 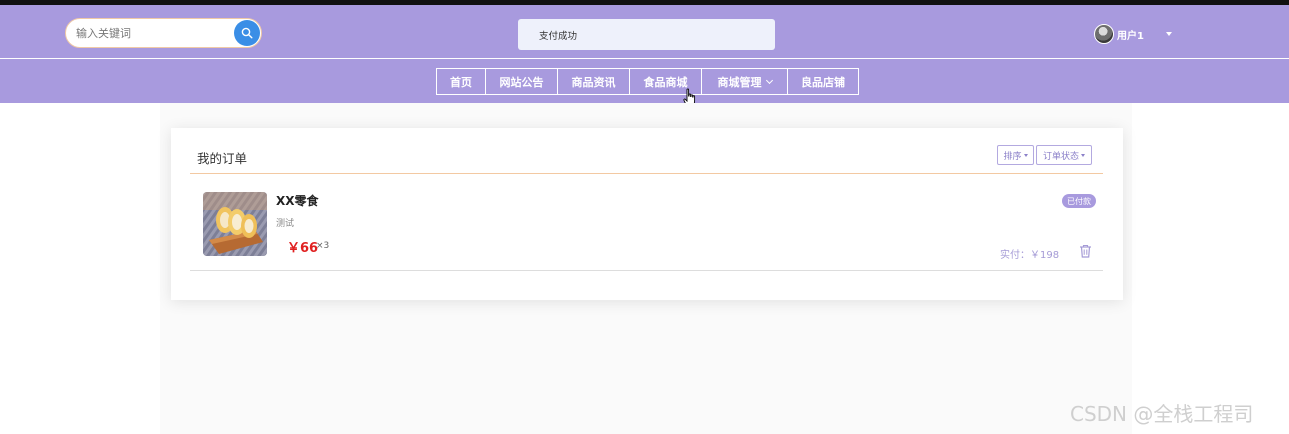 What do you see at coordinates (769, 80) in the screenshot?
I see `chevron-down-icon` at bounding box center [769, 80].